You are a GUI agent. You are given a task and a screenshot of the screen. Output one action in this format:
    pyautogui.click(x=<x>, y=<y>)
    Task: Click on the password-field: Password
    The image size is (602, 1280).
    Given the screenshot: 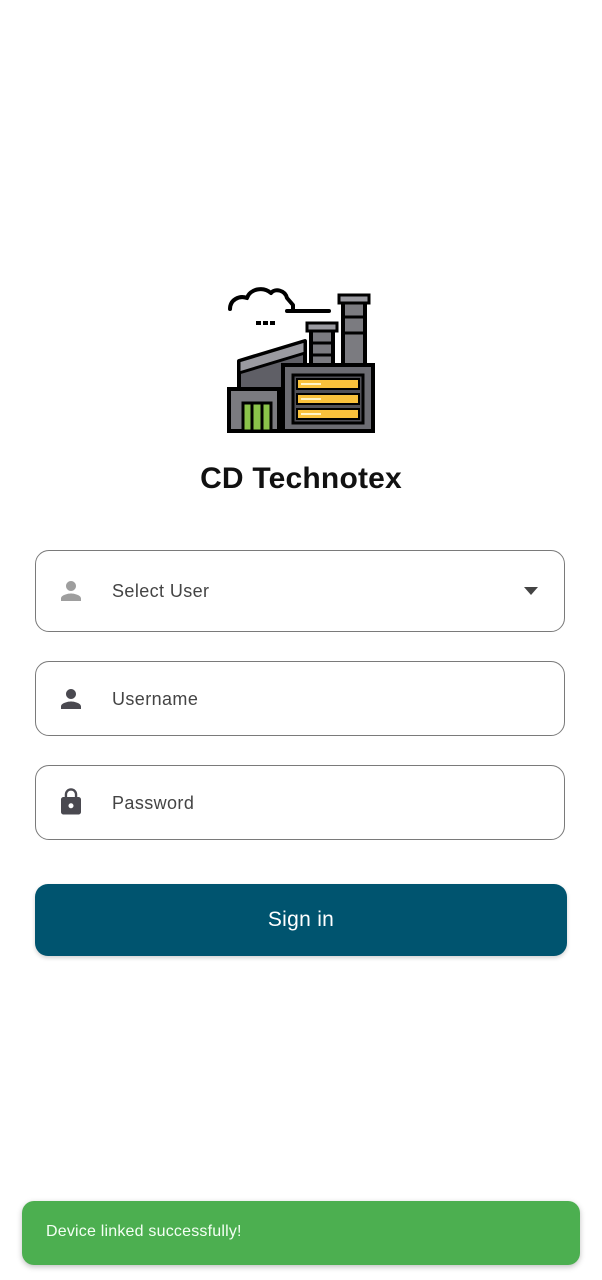 What is the action you would take?
    pyautogui.click(x=300, y=802)
    